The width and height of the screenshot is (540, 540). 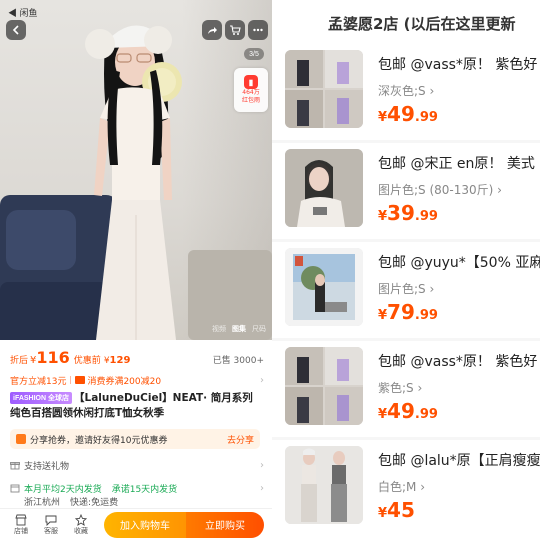 I want to click on favorite-button: 收藏, so click(x=81, y=524).